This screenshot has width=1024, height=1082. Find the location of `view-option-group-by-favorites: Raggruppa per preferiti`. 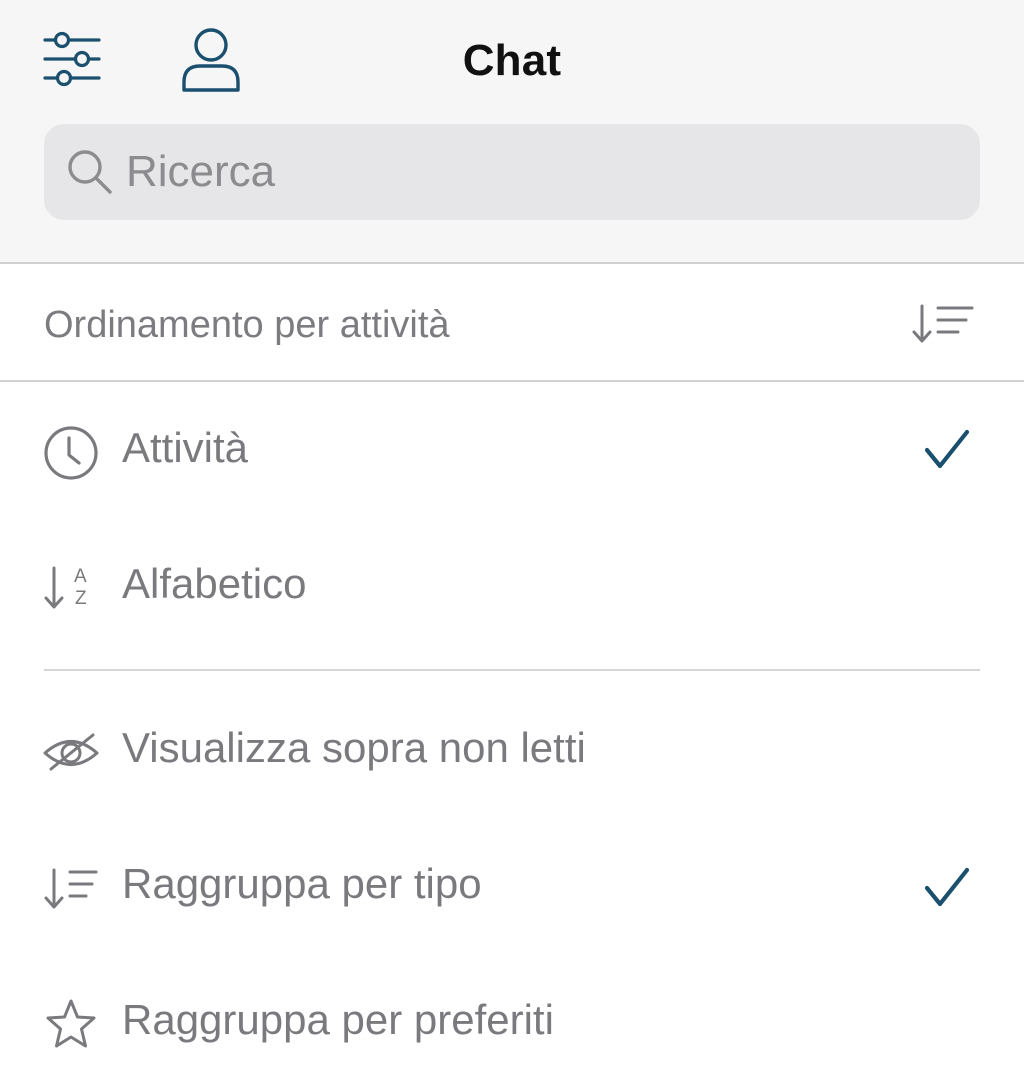

view-option-group-by-favorites: Raggruppa per preferiti is located at coordinates (512, 1023).